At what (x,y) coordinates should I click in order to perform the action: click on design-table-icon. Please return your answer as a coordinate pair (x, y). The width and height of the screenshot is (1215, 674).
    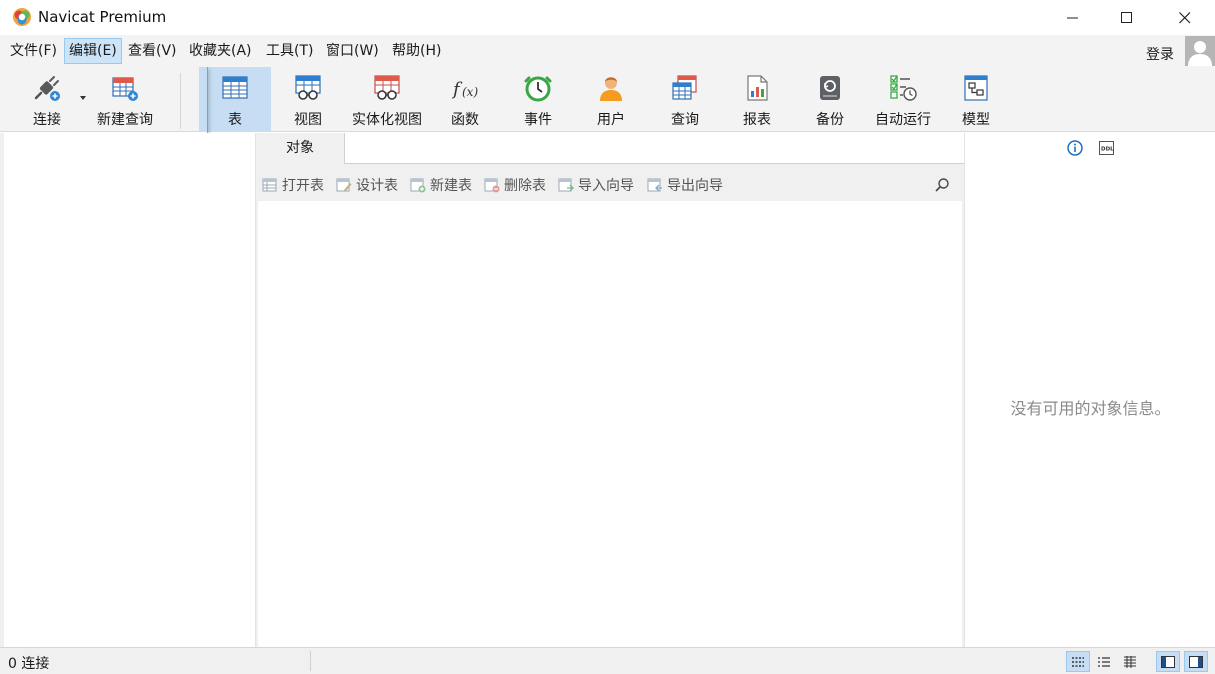
    Looking at the image, I should click on (344, 185).